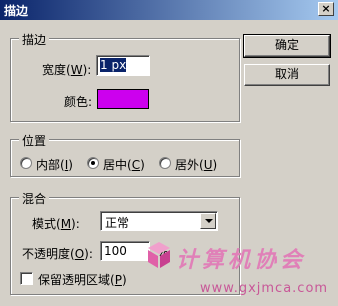 The width and height of the screenshot is (338, 306). What do you see at coordinates (264, 288) in the screenshot?
I see `watermark-url: www.gxjmca.com` at bounding box center [264, 288].